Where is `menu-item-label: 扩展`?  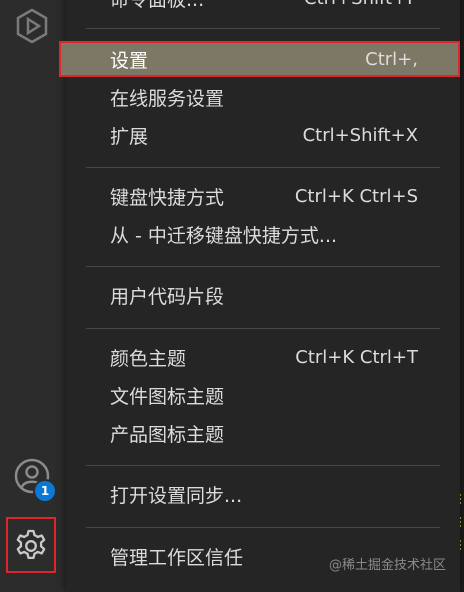
menu-item-label: 扩展 is located at coordinates (129, 136).